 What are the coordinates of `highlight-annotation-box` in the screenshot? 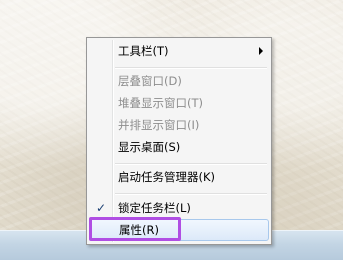 It's located at (135, 229).